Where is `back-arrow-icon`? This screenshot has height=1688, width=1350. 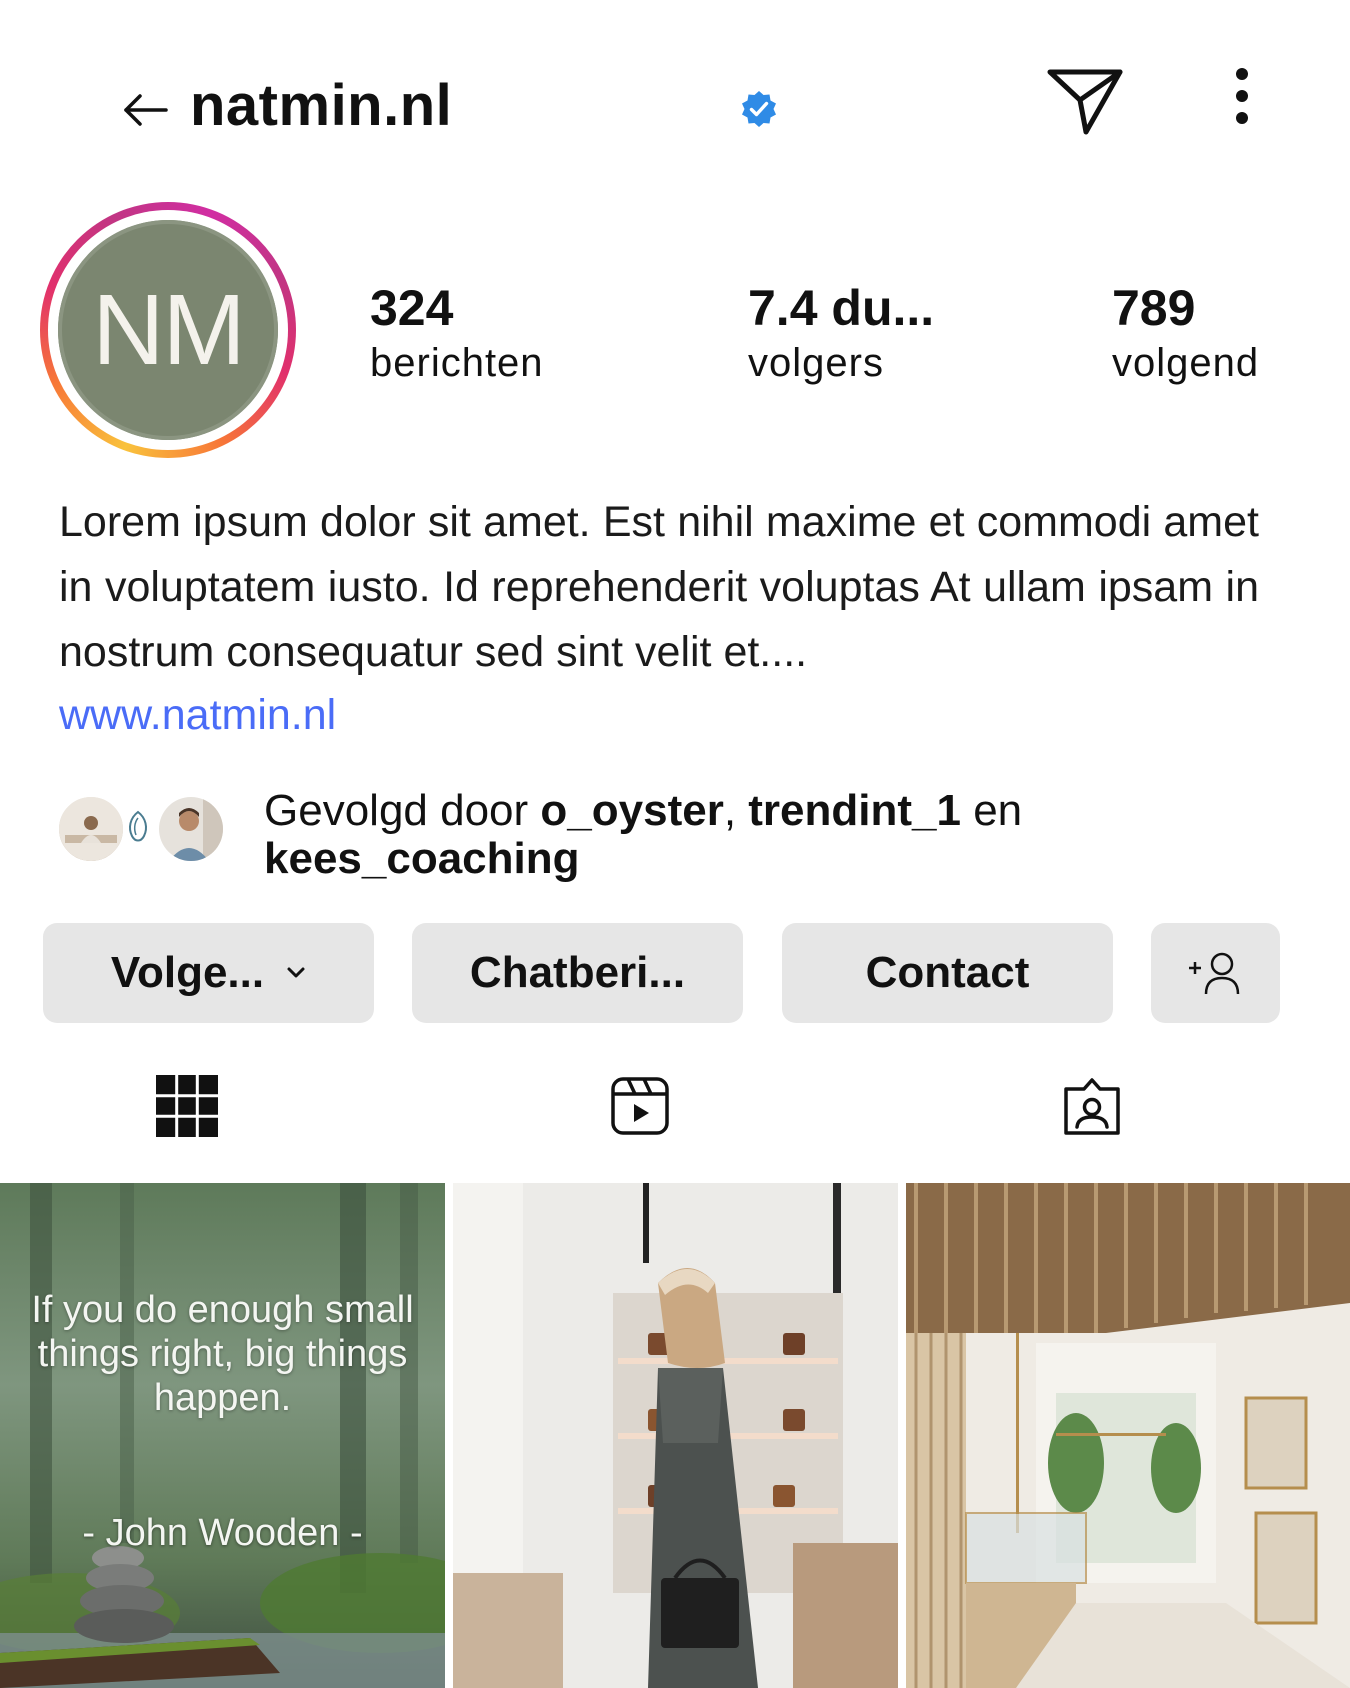
back-arrow-icon is located at coordinates (146, 110).